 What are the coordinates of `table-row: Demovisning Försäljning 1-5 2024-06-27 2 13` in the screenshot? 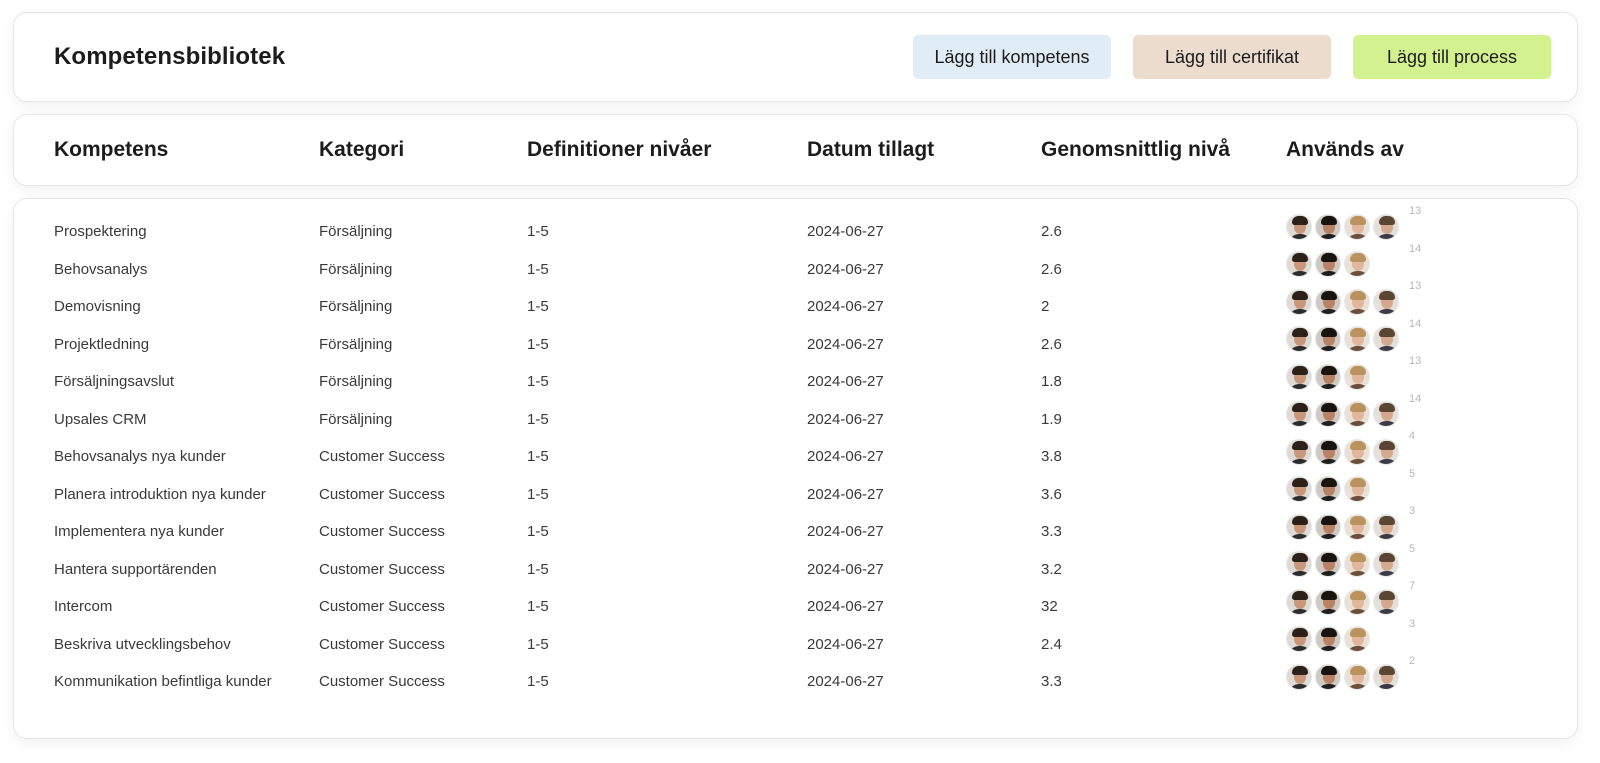 It's located at (795, 302).